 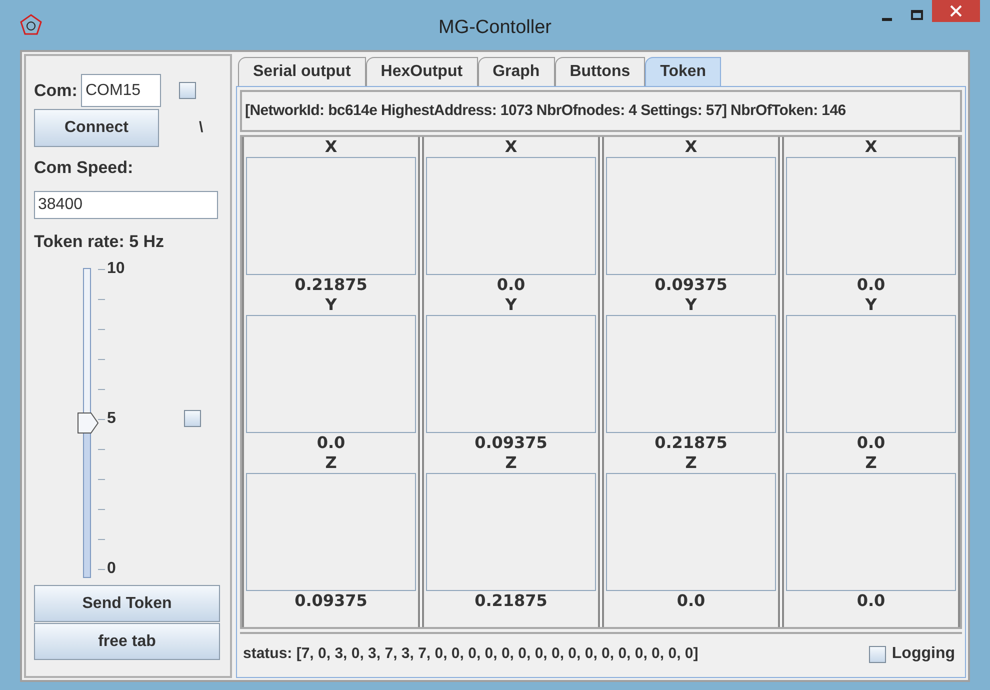 I want to click on close-icon, so click(x=956, y=11).